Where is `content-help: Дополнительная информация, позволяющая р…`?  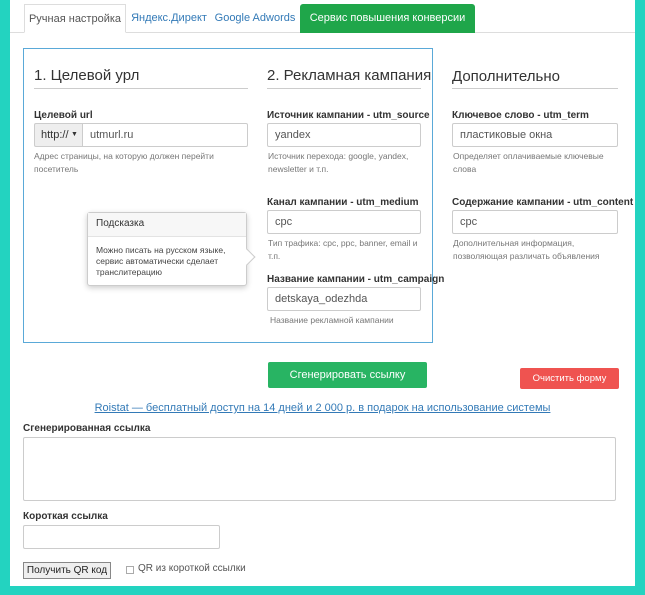
content-help: Дополнительная информация, позволяющая р… is located at coordinates (526, 249).